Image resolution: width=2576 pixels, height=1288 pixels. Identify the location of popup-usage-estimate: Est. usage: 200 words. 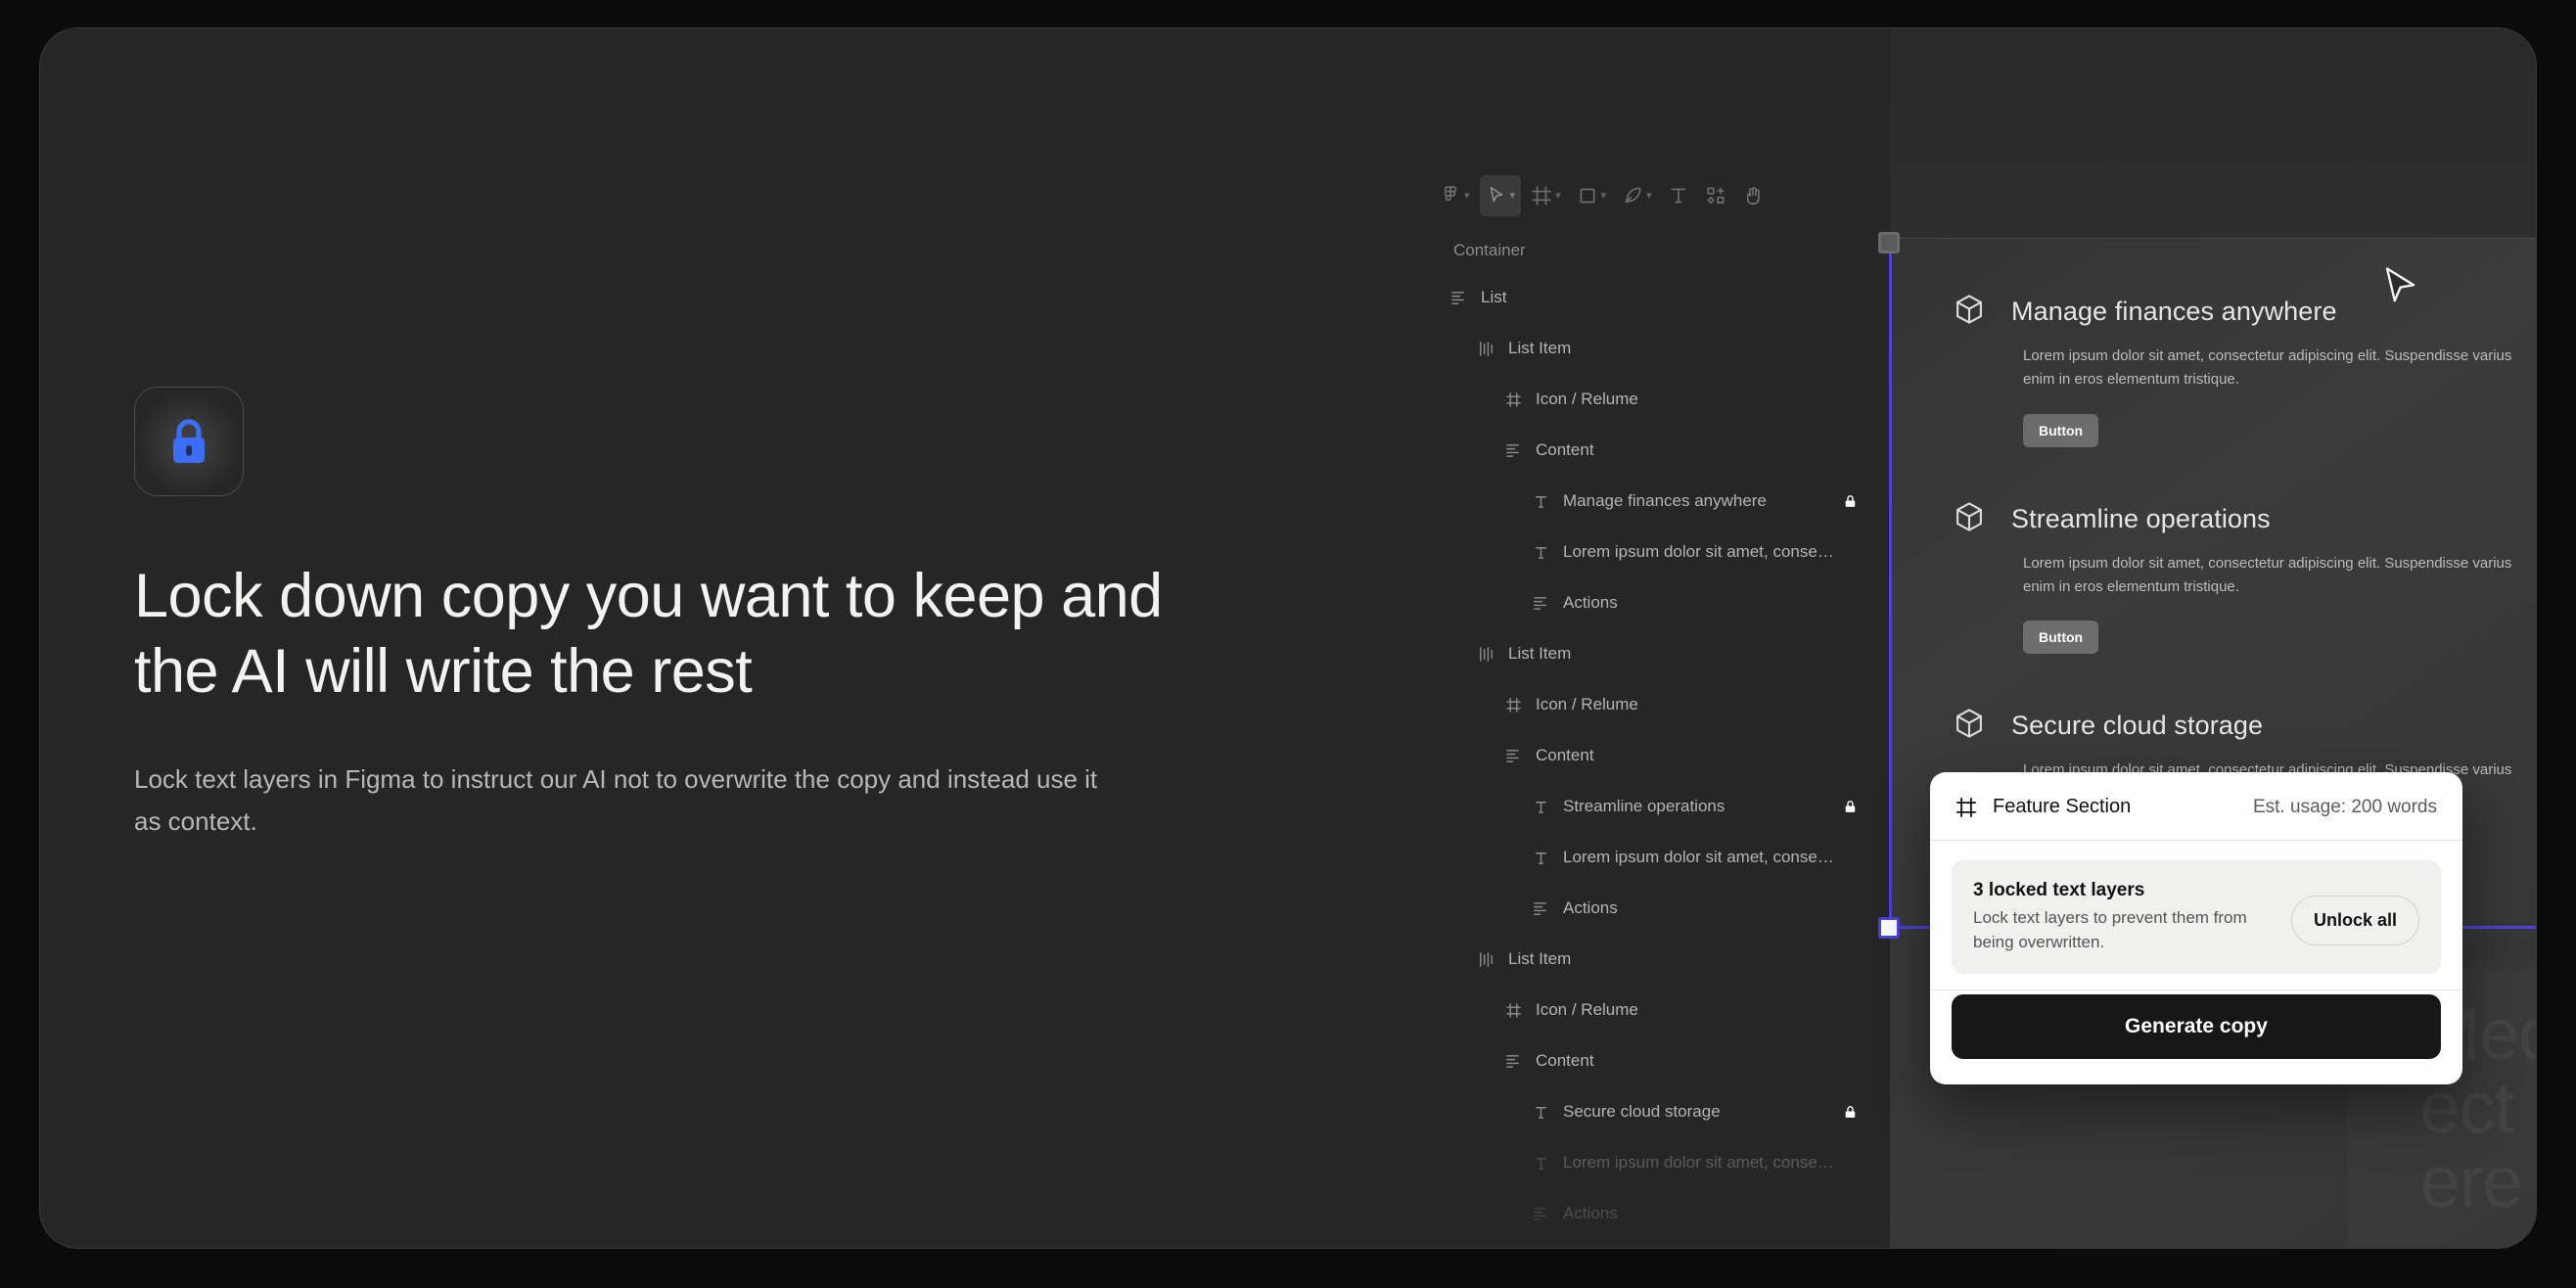
(2345, 806).